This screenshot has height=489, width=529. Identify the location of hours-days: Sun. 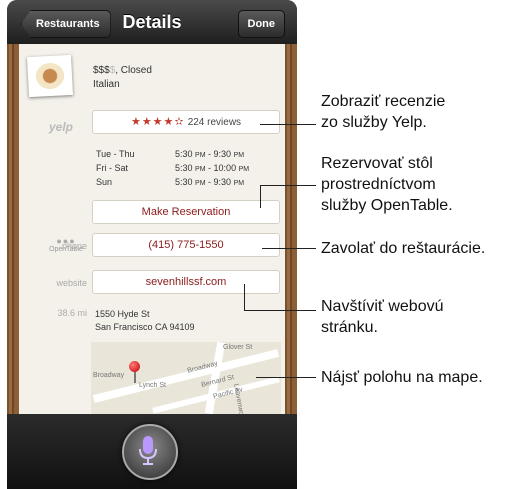
(104, 182).